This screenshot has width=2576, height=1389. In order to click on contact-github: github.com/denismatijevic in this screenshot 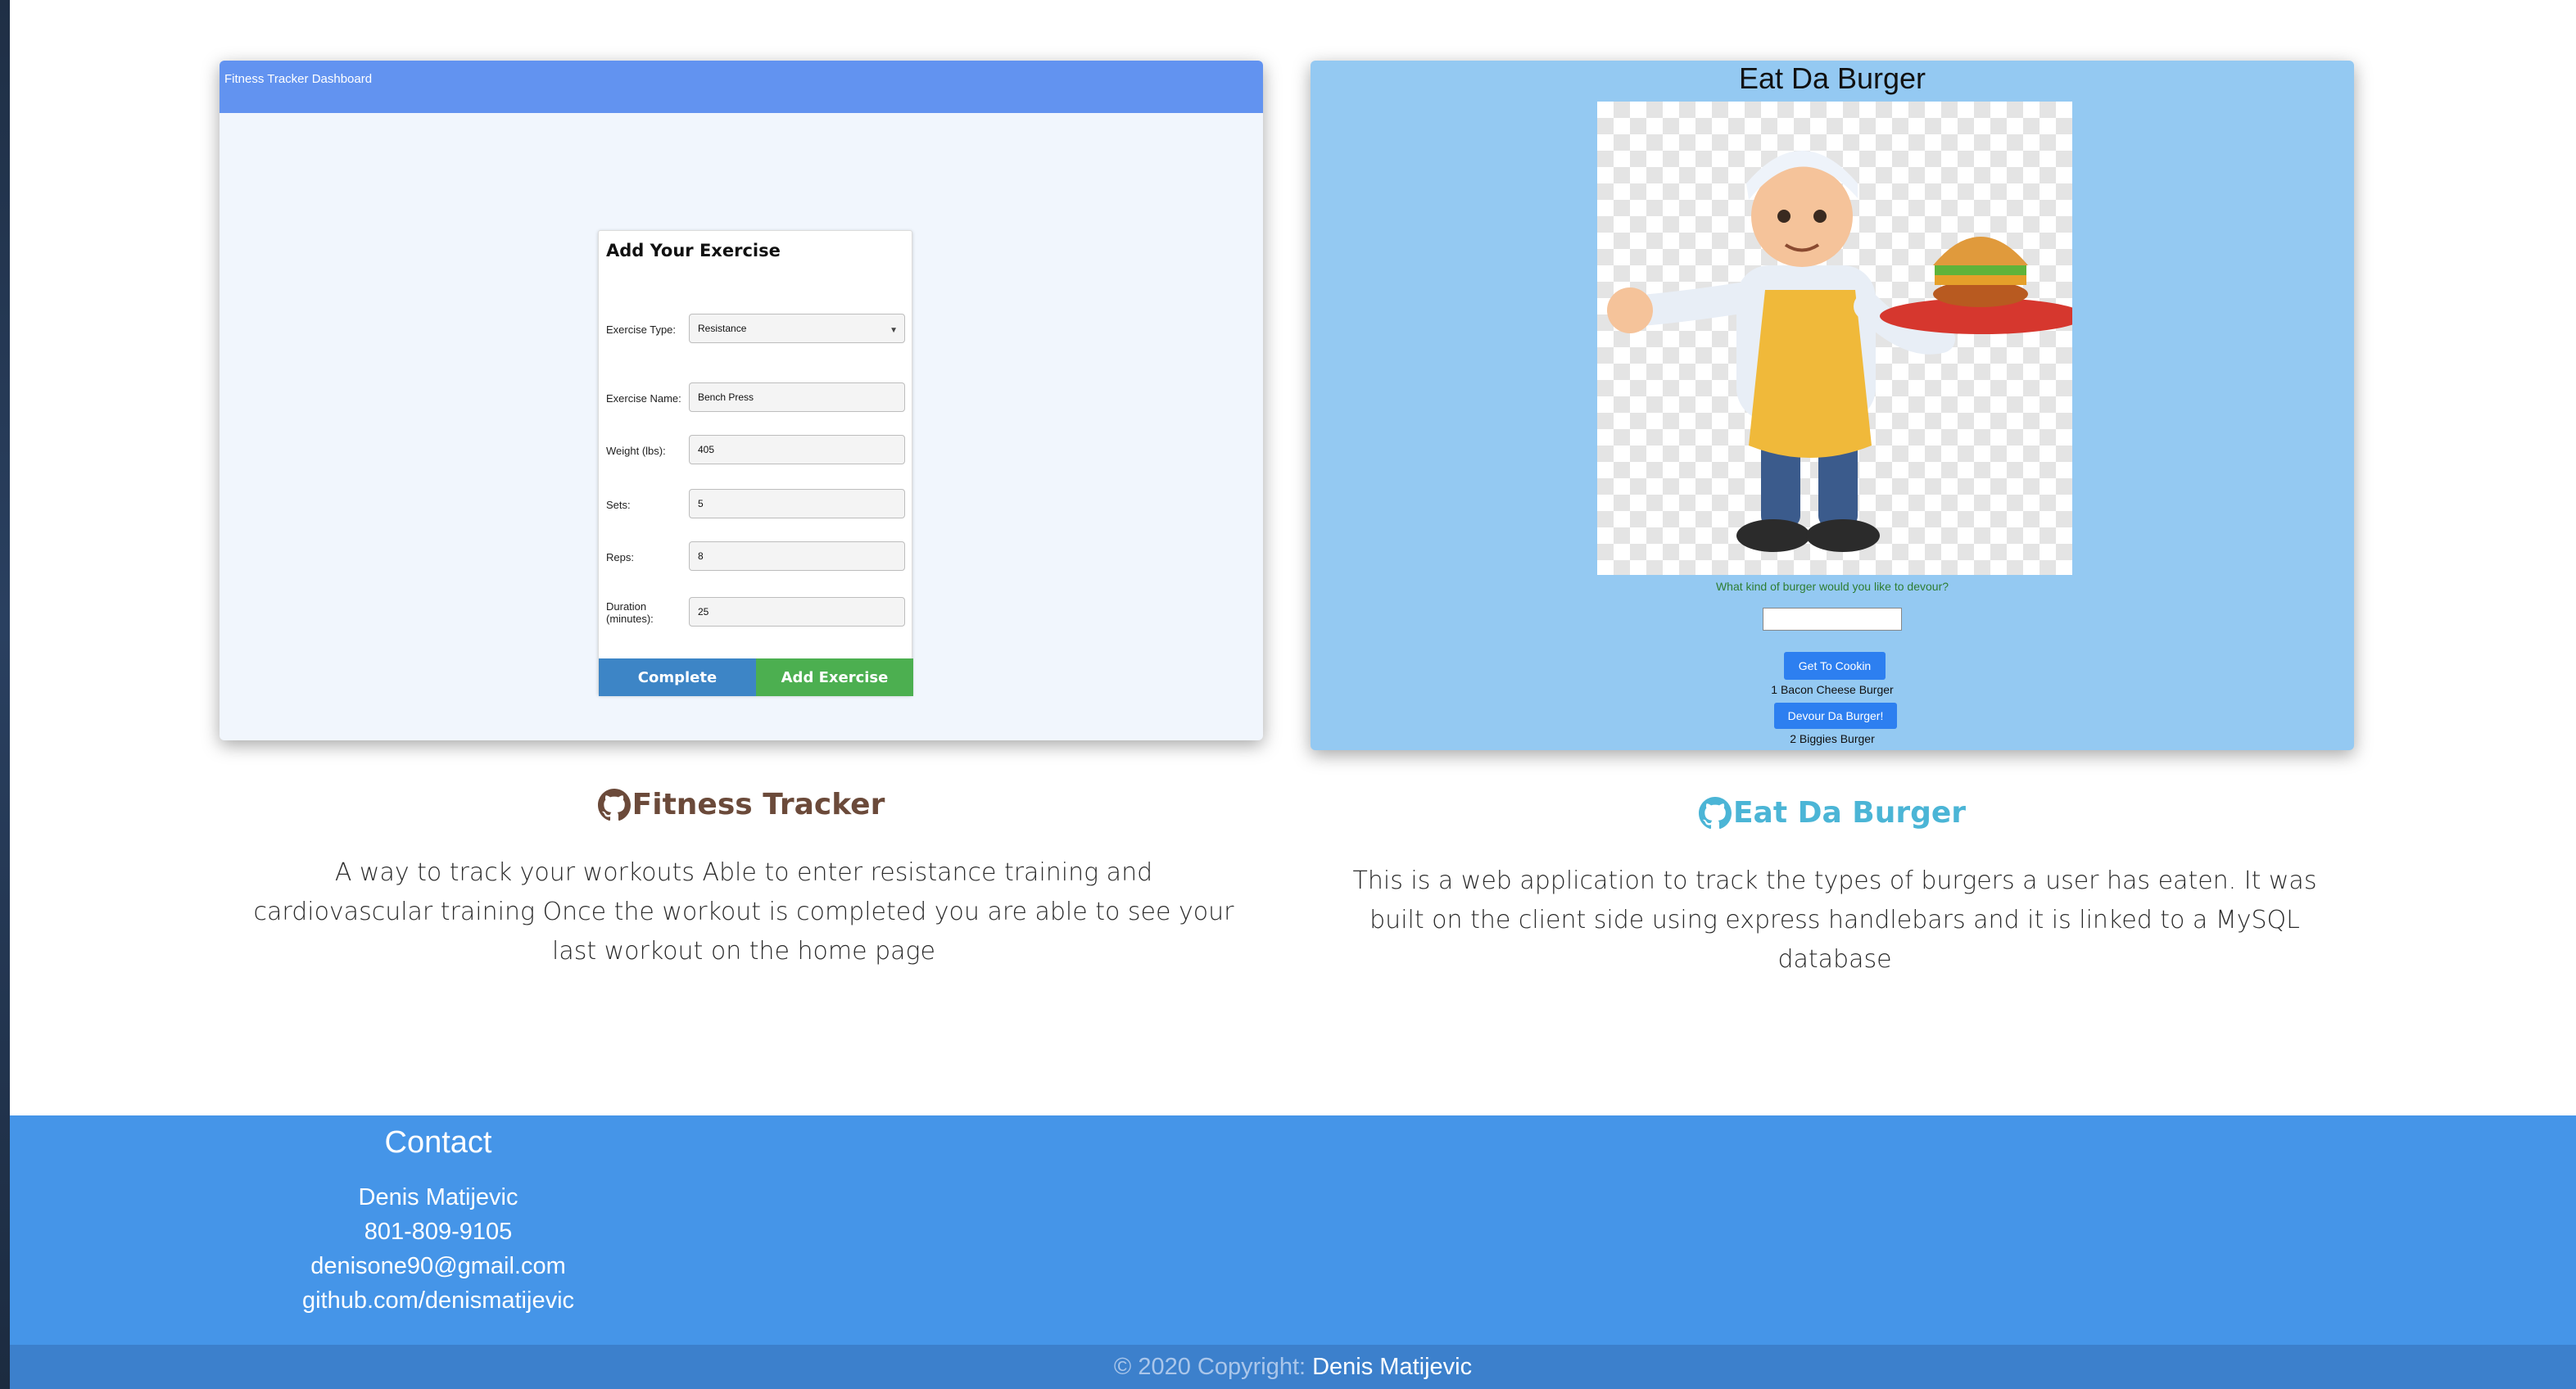, I will do `click(438, 1300)`.